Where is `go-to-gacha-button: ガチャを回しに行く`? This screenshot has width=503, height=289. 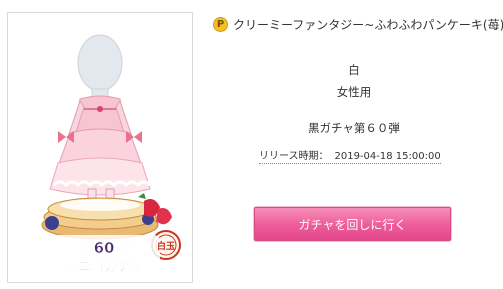
go-to-gacha-button: ガチャを回しに行く is located at coordinates (352, 224).